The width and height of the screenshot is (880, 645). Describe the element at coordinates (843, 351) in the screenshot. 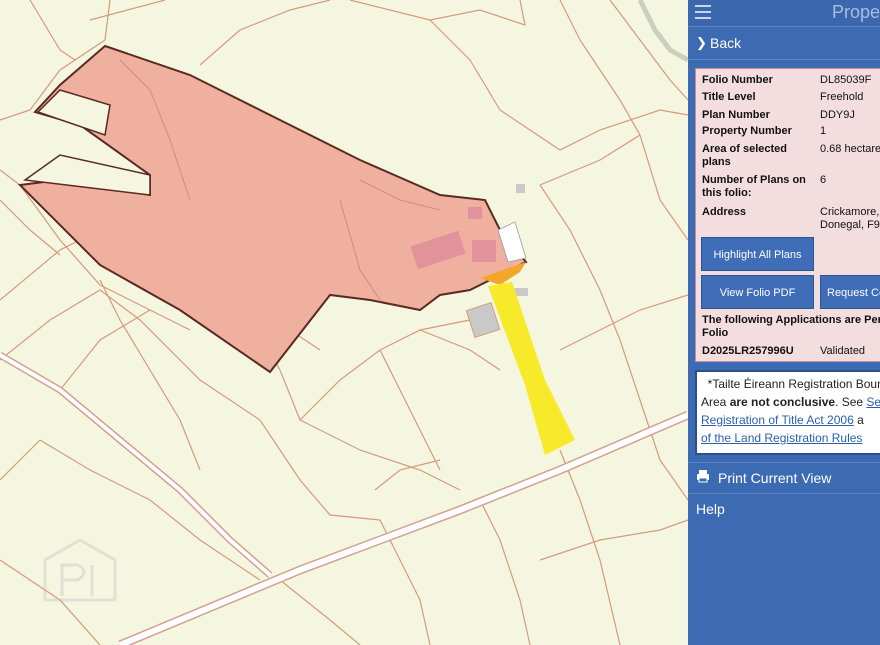

I see `application-status: Validated` at that location.